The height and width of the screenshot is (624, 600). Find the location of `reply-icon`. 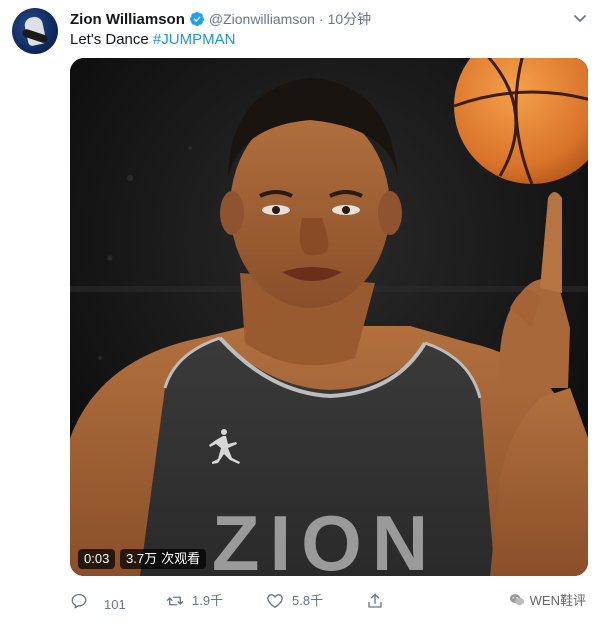

reply-icon is located at coordinates (79, 601).